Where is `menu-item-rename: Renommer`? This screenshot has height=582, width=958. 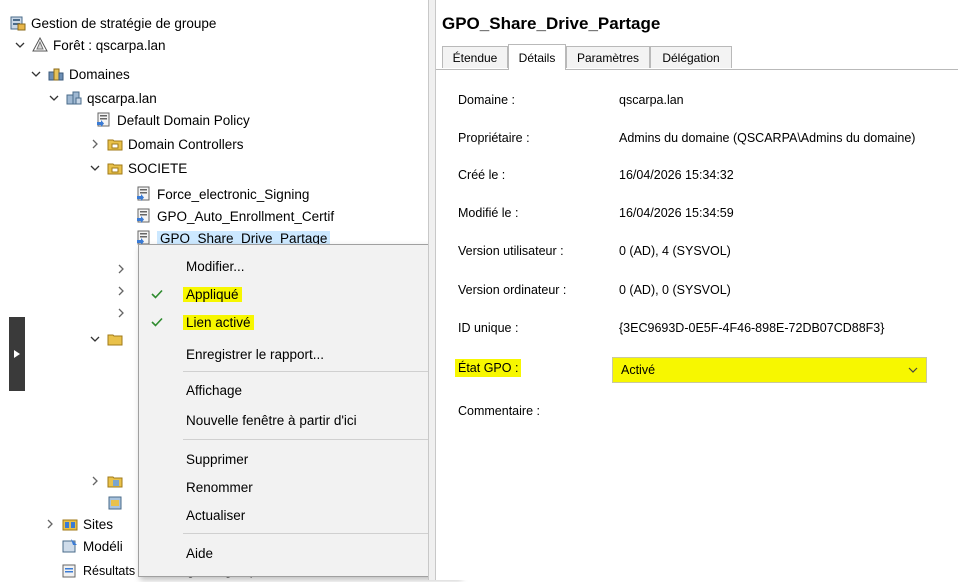
menu-item-rename: Renommer is located at coordinates (299, 487).